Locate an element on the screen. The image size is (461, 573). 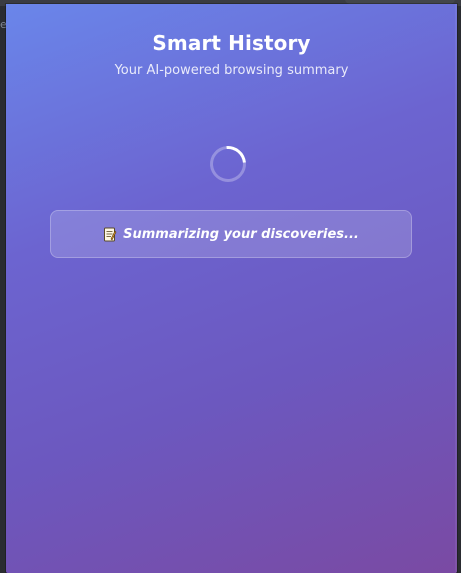
memo-icon is located at coordinates (110, 234).